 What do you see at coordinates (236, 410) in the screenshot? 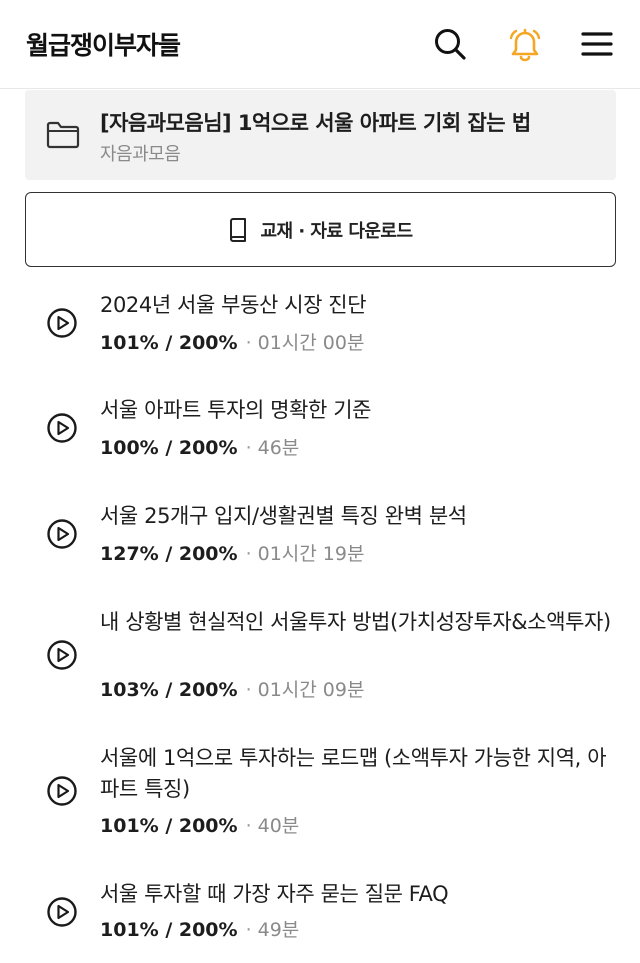
I see `lesson-title: 서울 아파트 투자의 명확한 기준` at bounding box center [236, 410].